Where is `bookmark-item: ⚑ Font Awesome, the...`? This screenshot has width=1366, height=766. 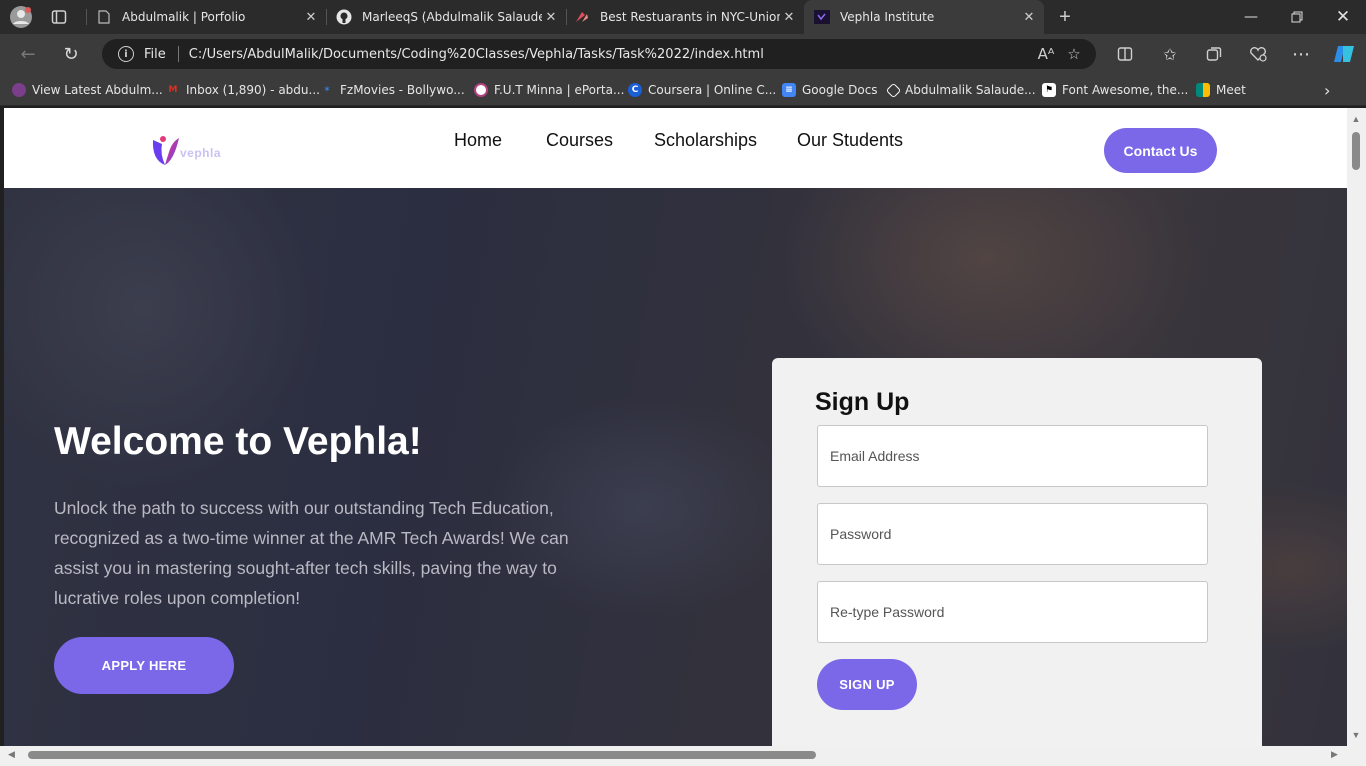
bookmark-item: ⚑ Font Awesome, the... is located at coordinates (1115, 90).